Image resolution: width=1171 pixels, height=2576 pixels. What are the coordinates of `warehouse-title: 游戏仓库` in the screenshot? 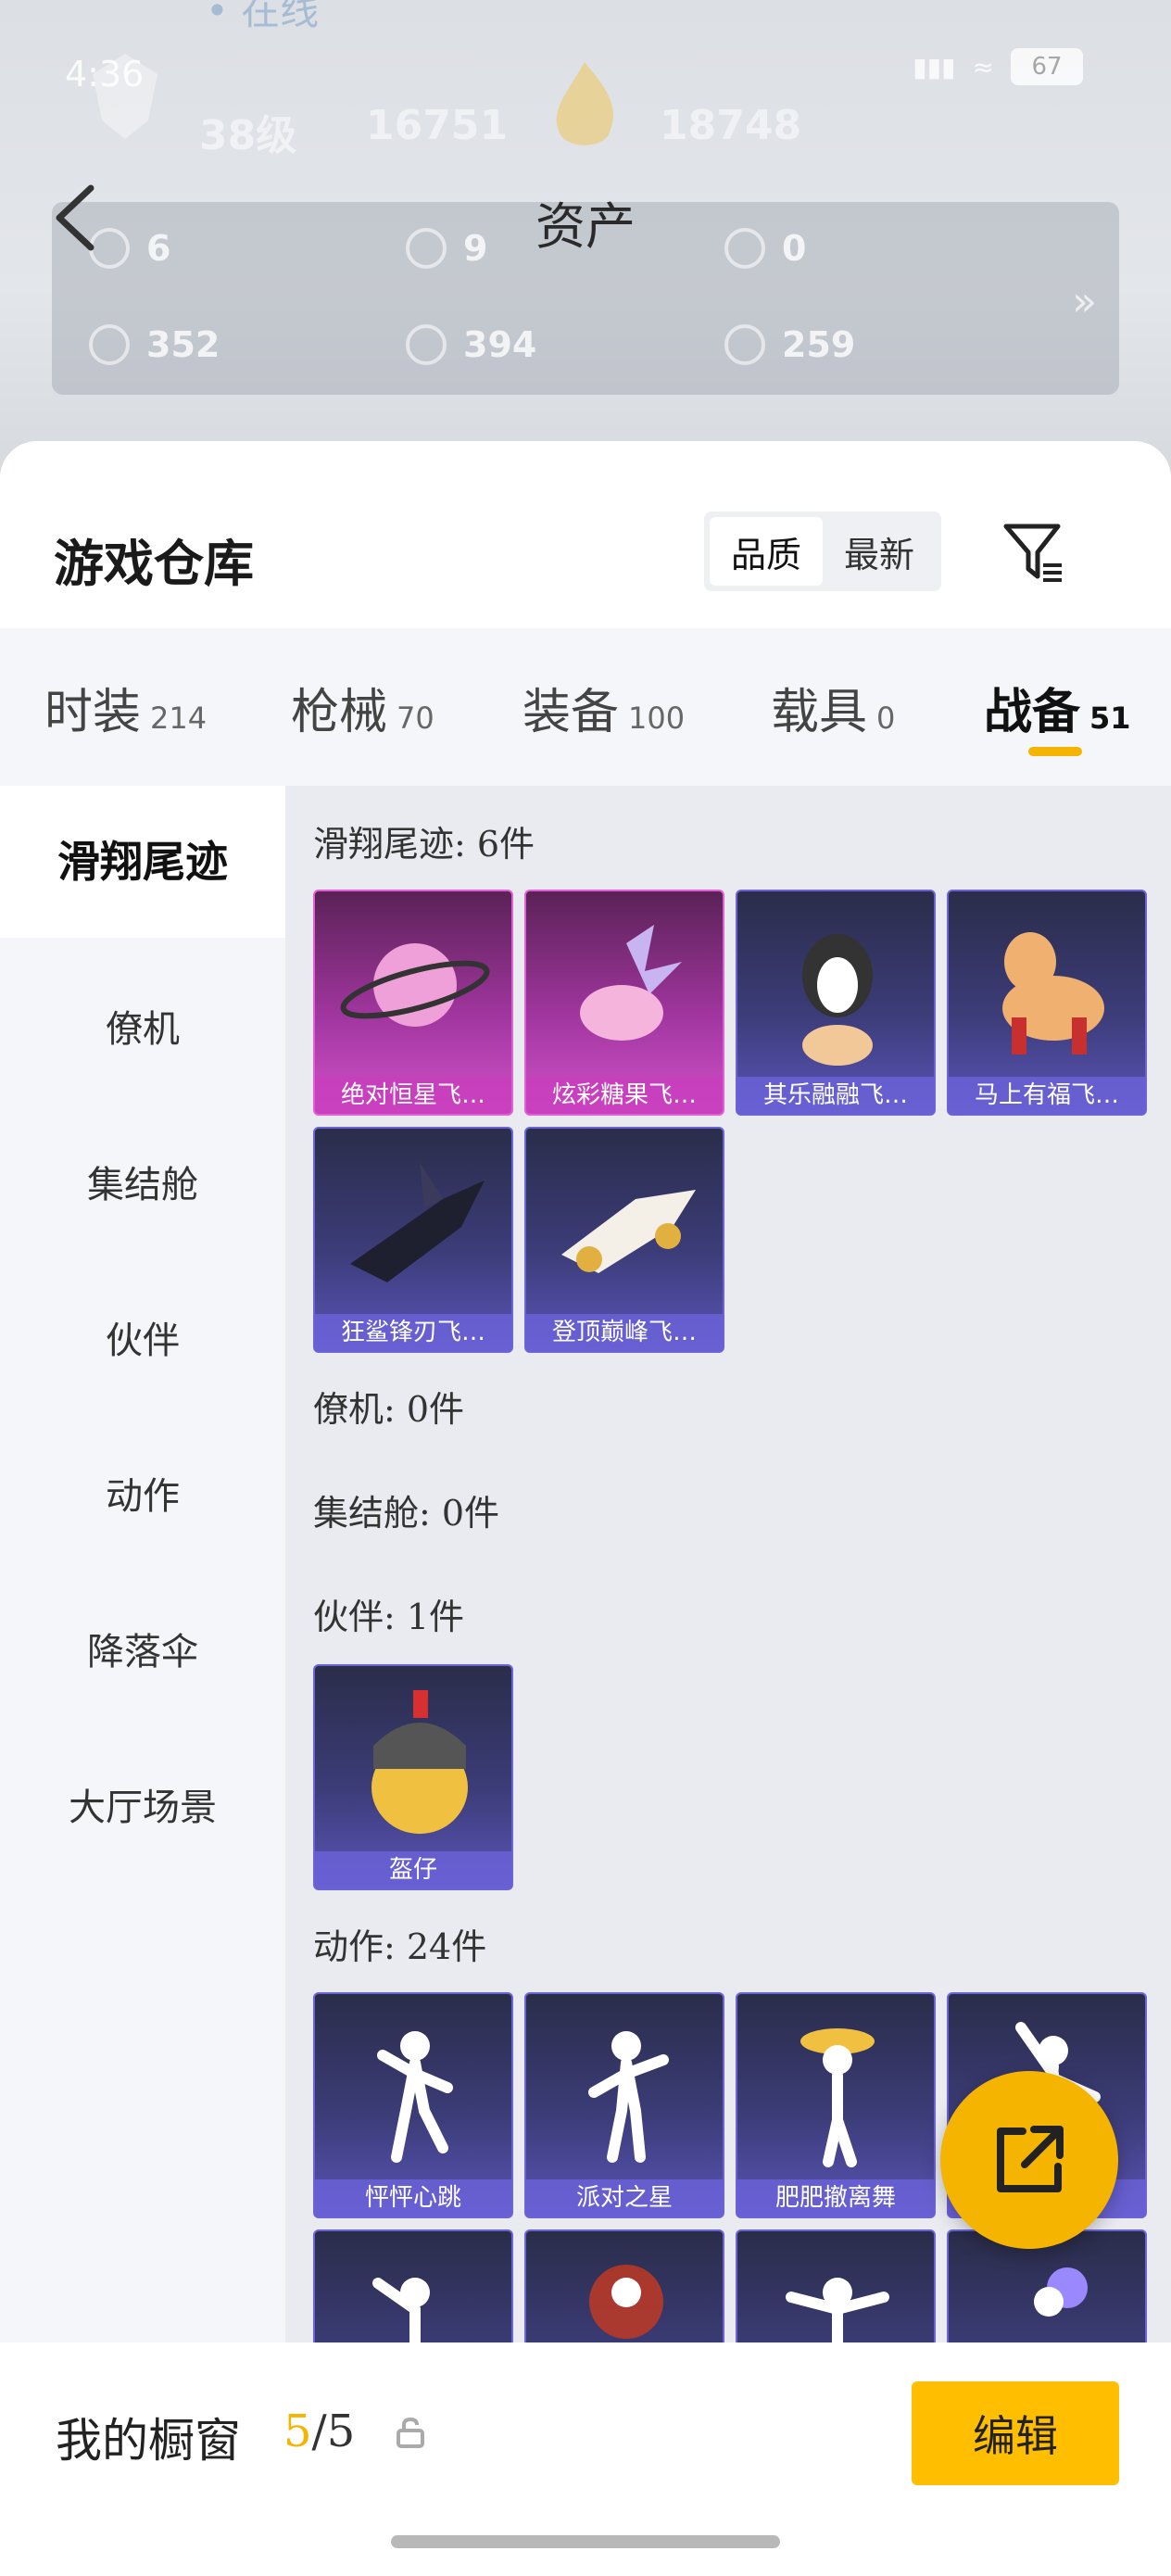 It's located at (154, 563).